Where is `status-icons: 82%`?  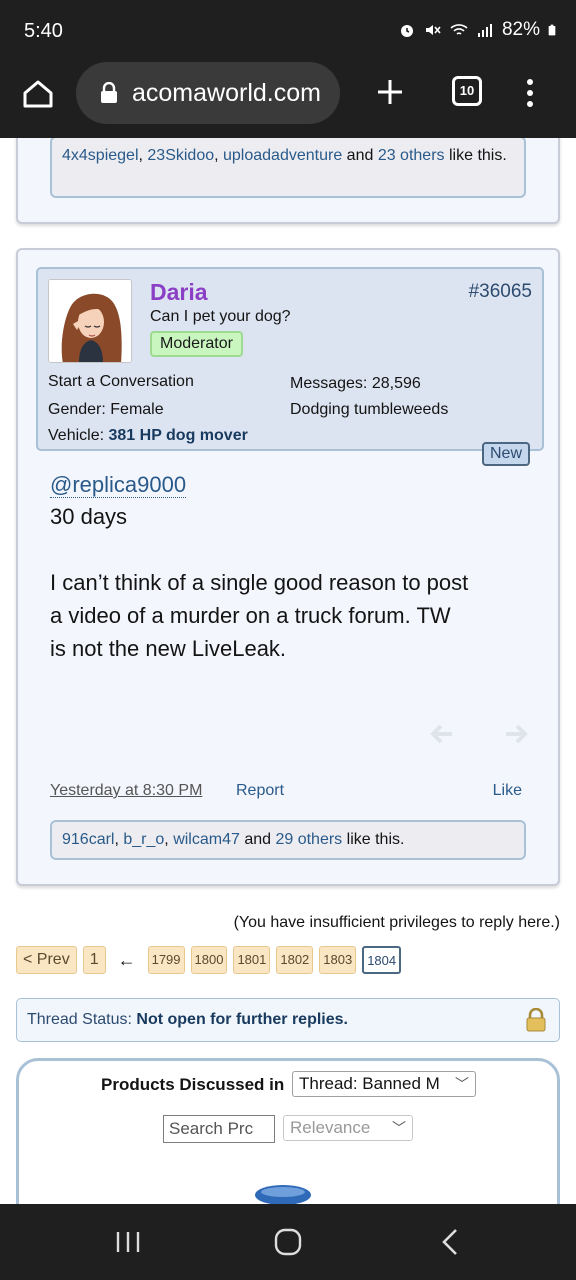
status-icons: 82% is located at coordinates (479, 30).